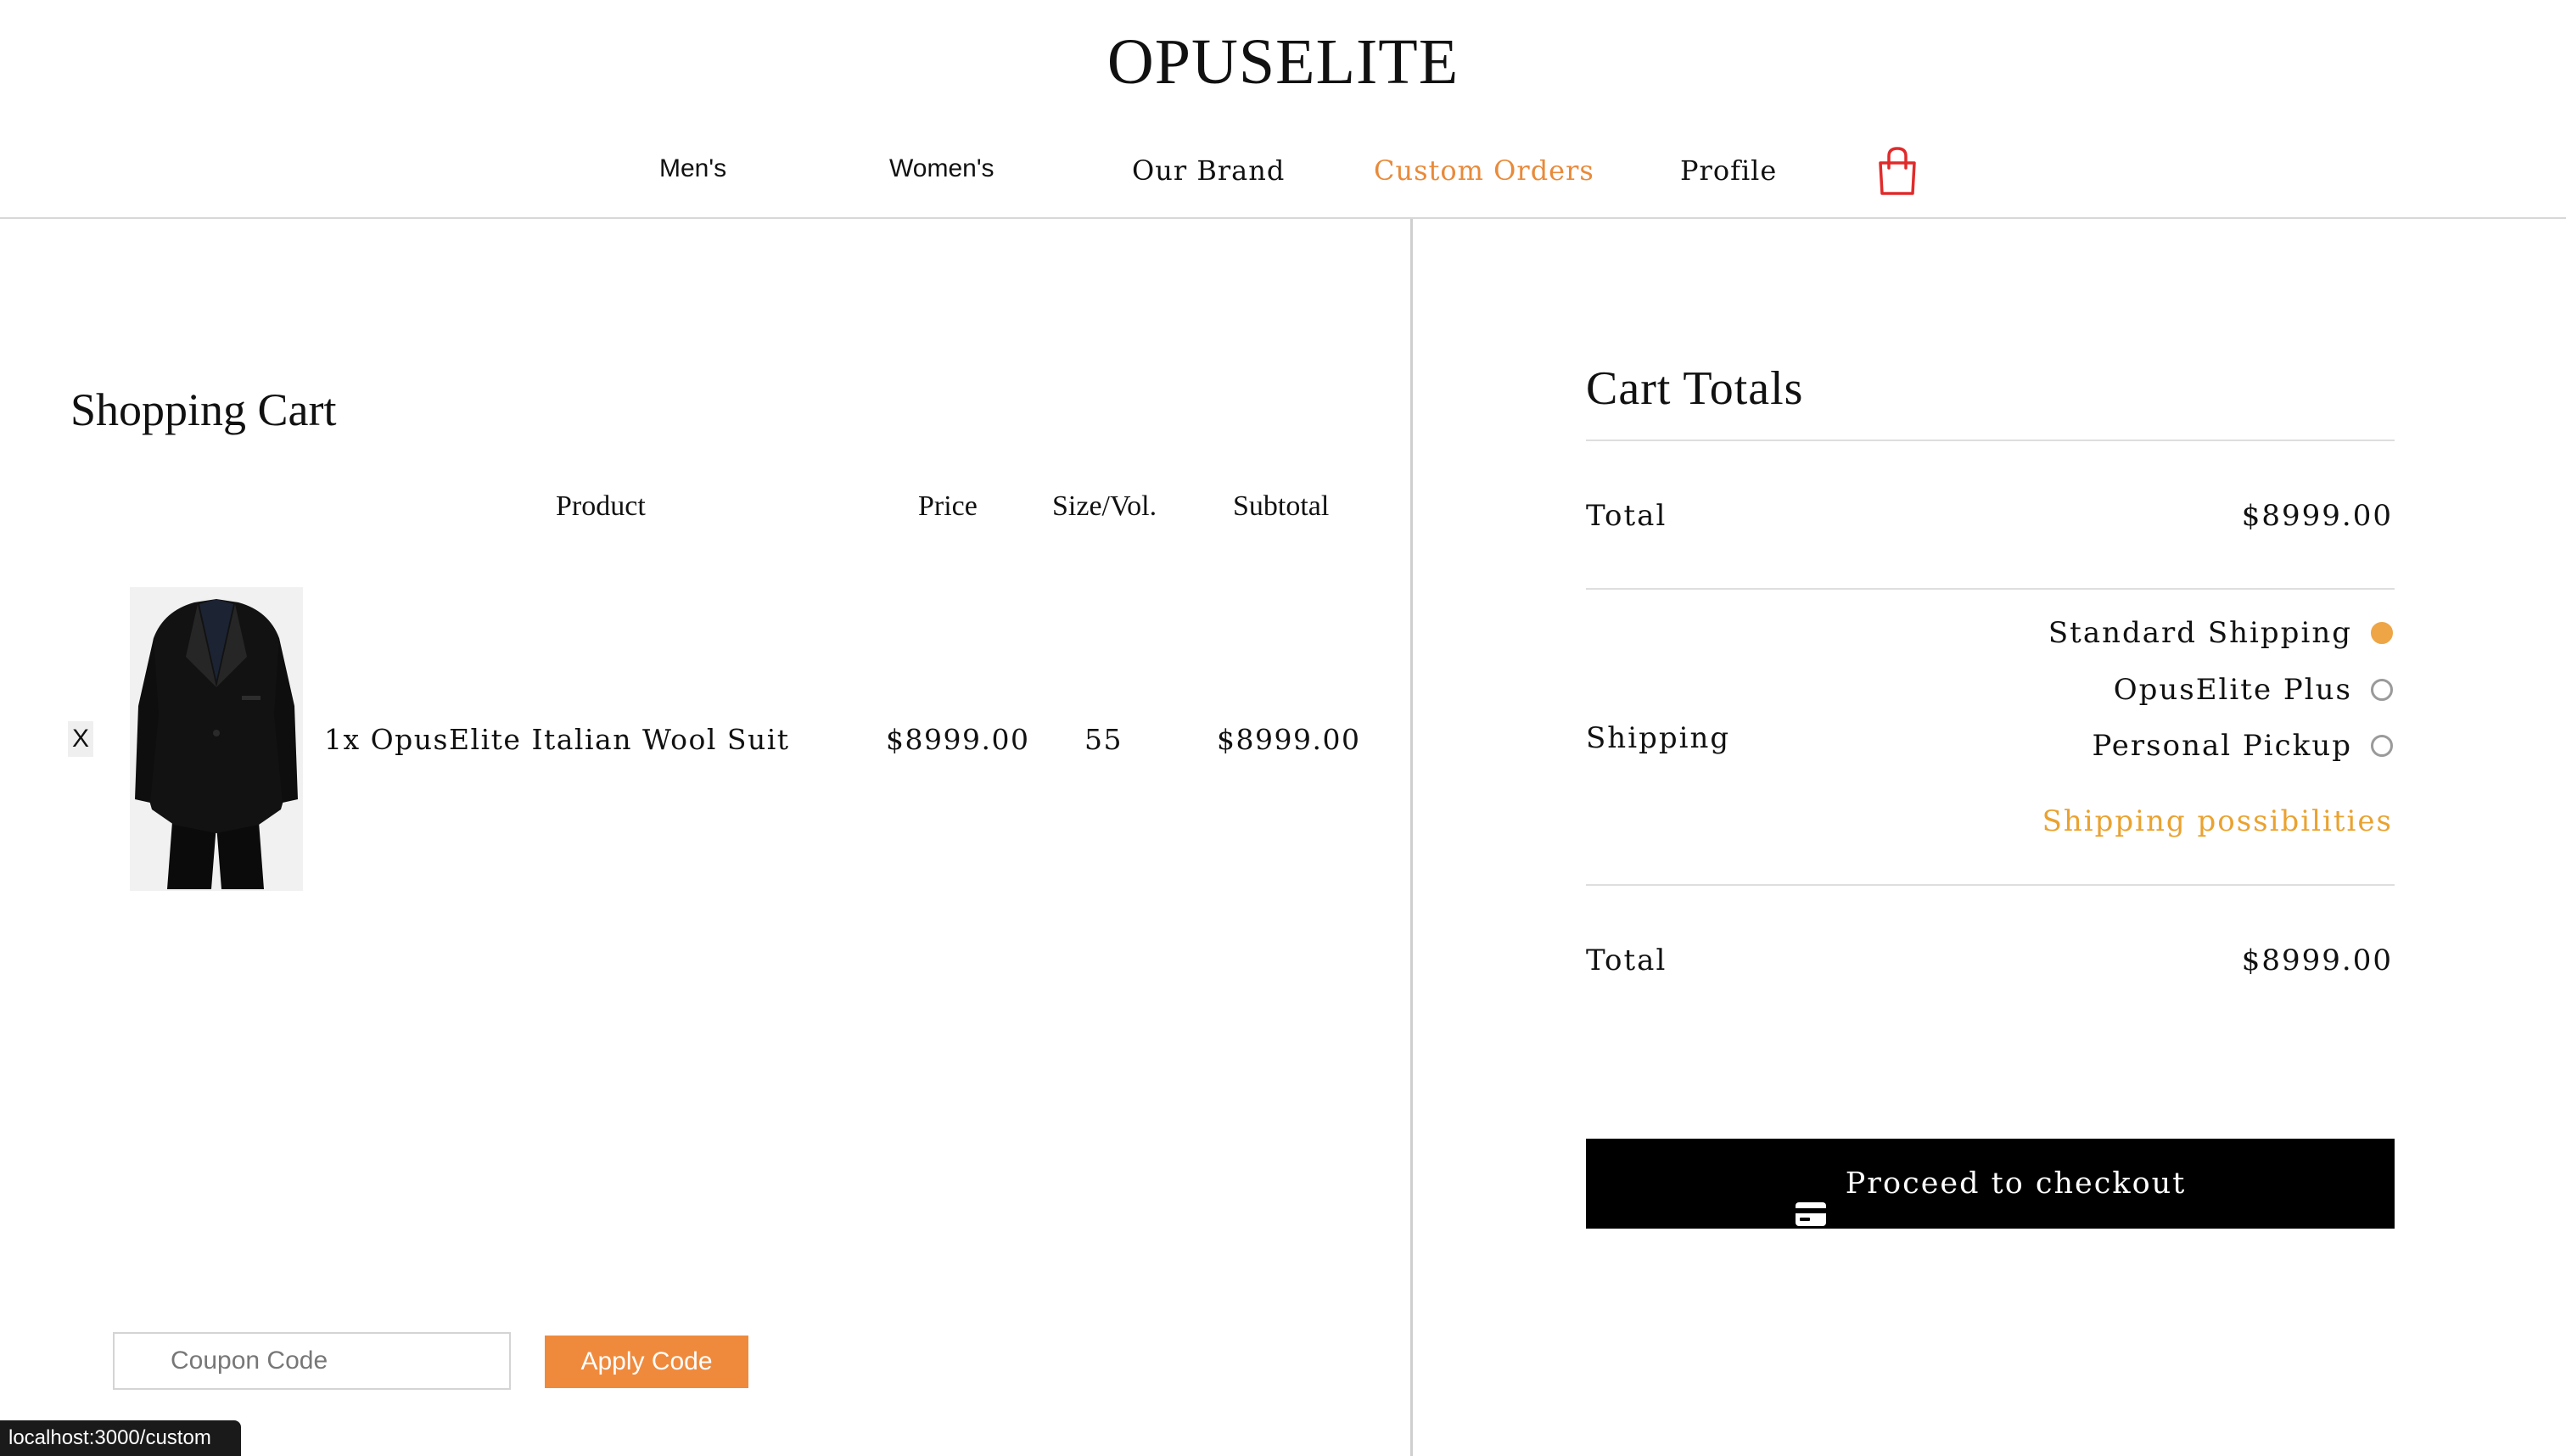 The width and height of the screenshot is (2566, 1456). What do you see at coordinates (1658, 738) in the screenshot?
I see `shipping-label: Shipping` at bounding box center [1658, 738].